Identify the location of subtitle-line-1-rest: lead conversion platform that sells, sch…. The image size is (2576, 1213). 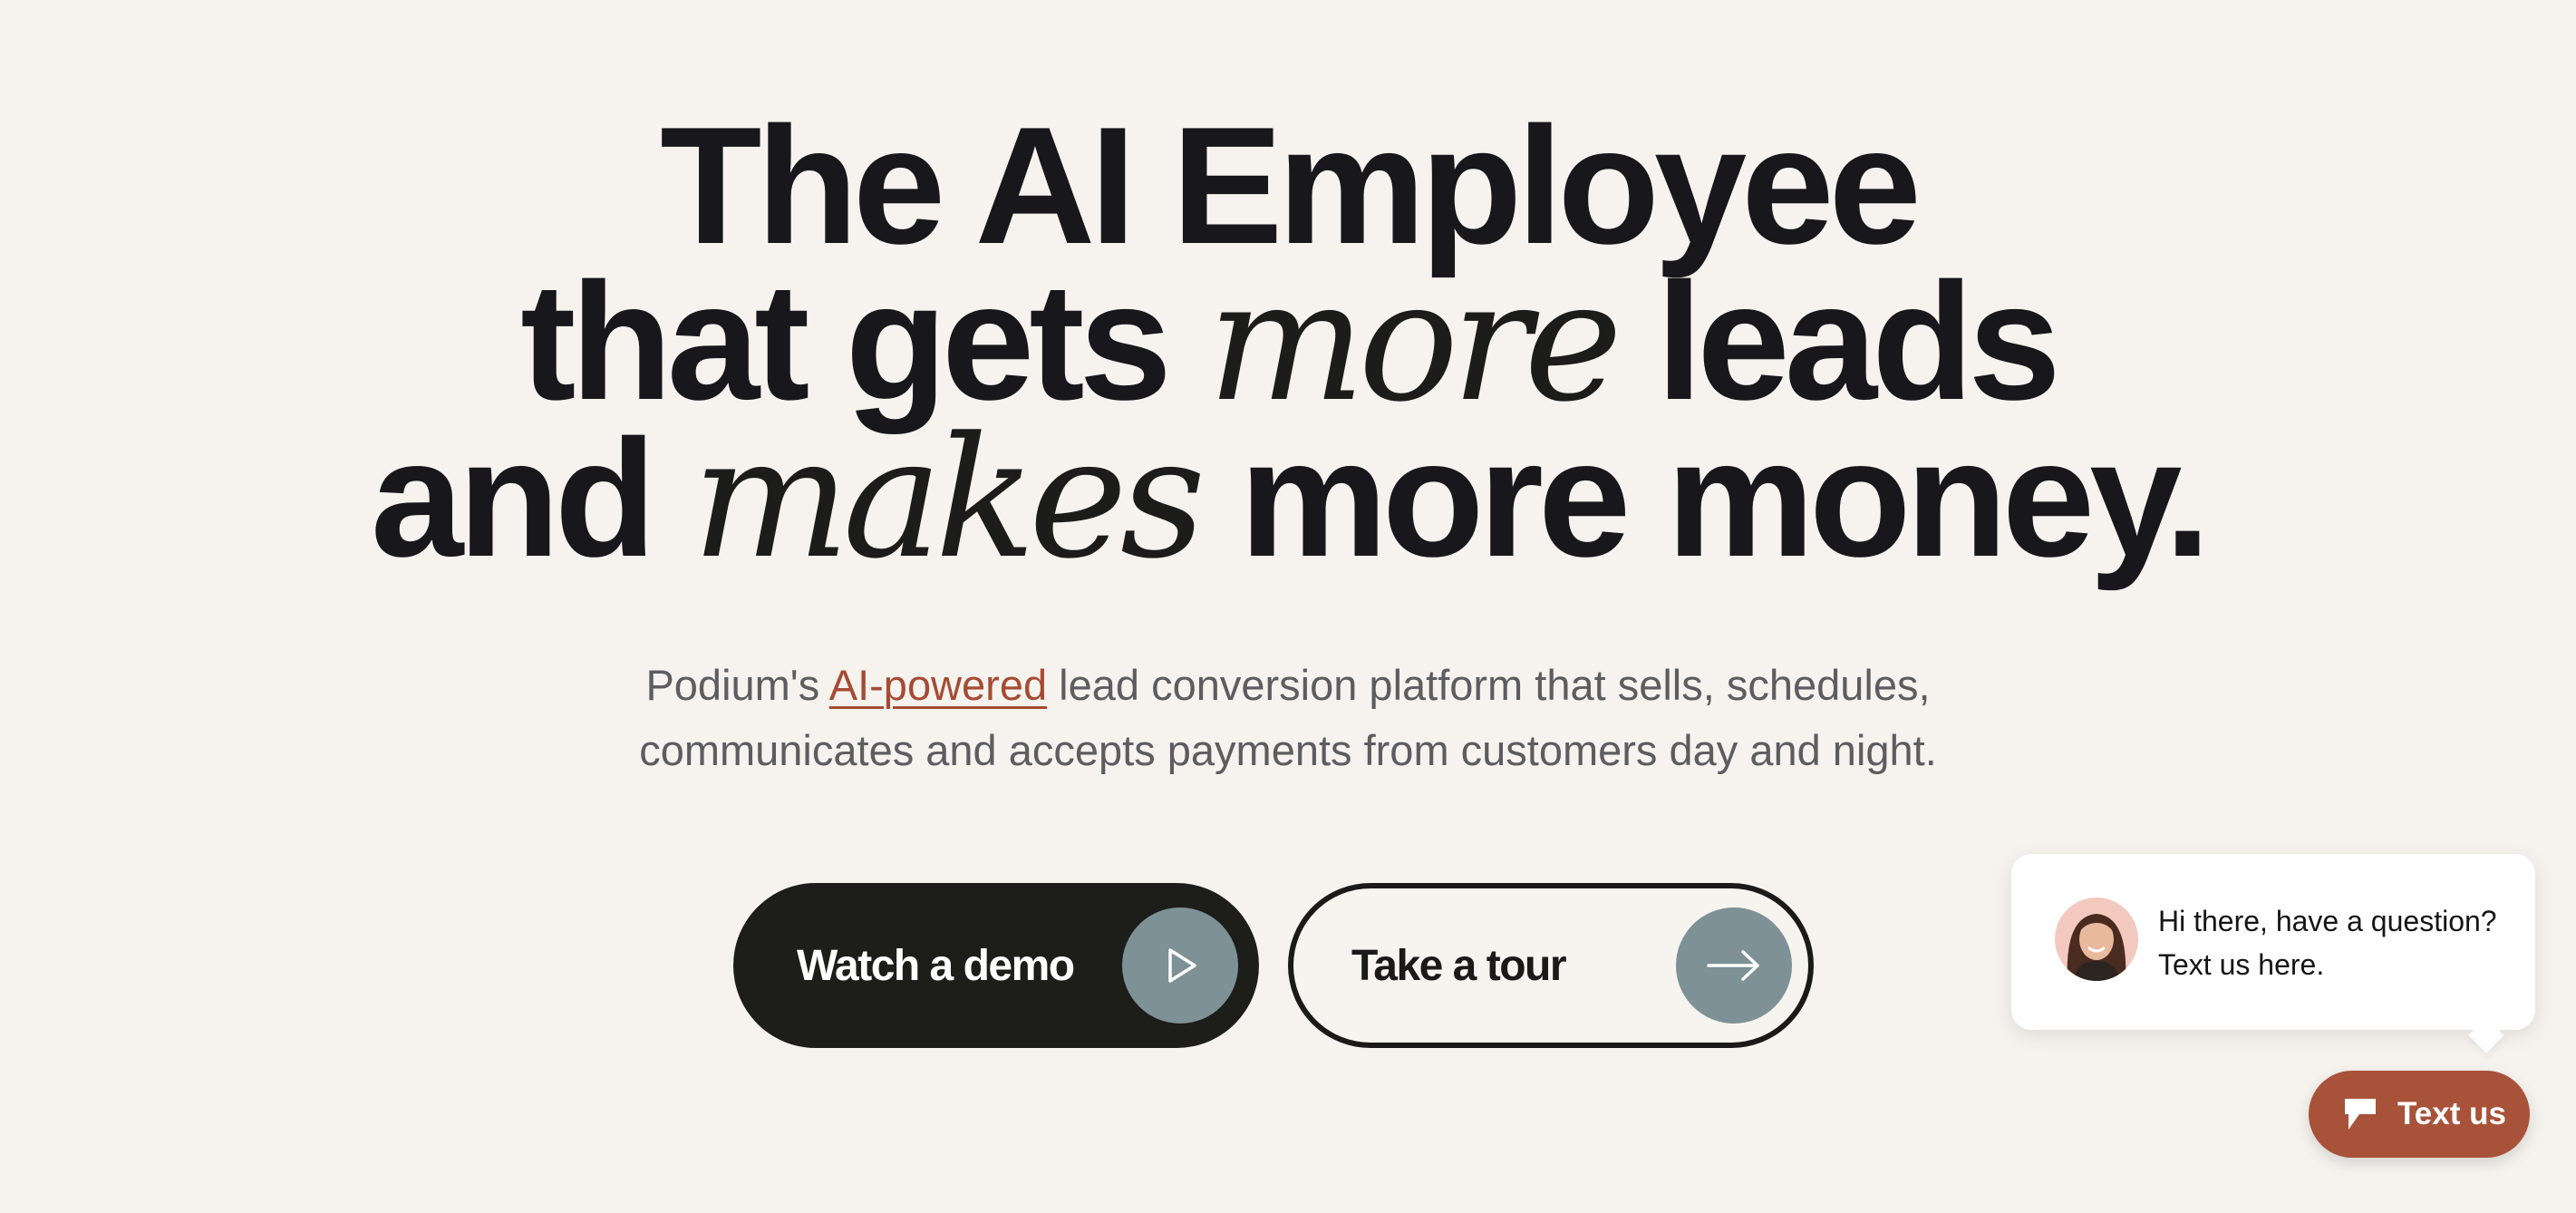
(1489, 685).